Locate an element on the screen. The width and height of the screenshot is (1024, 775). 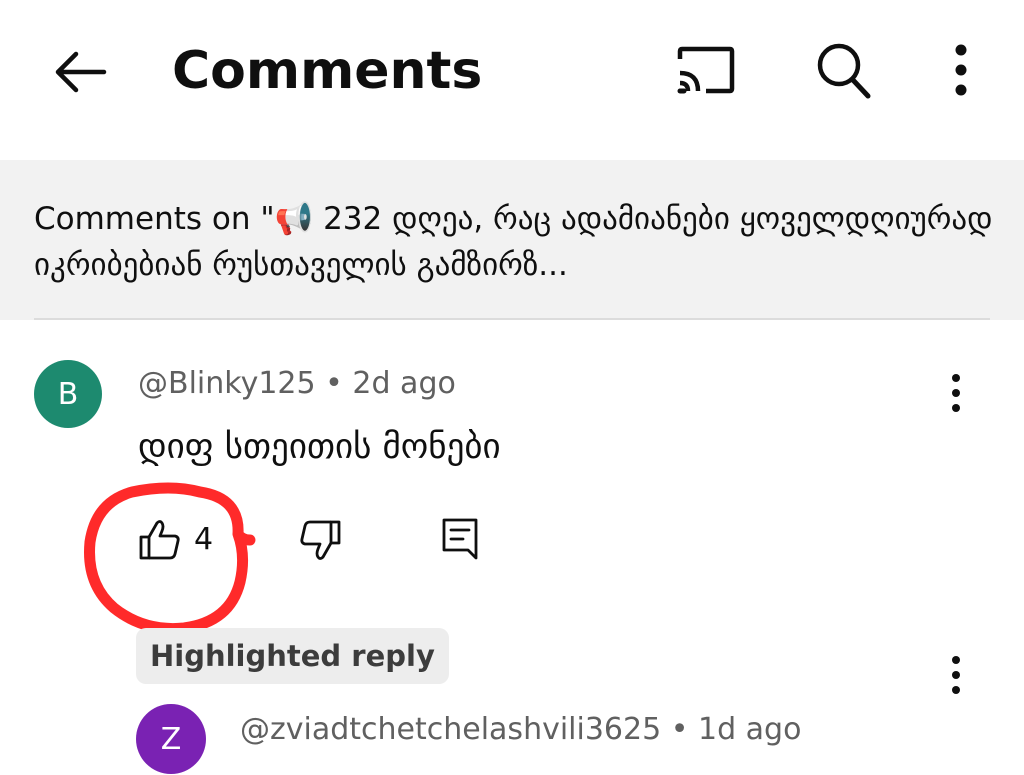
reply-options-button is located at coordinates (956, 675).